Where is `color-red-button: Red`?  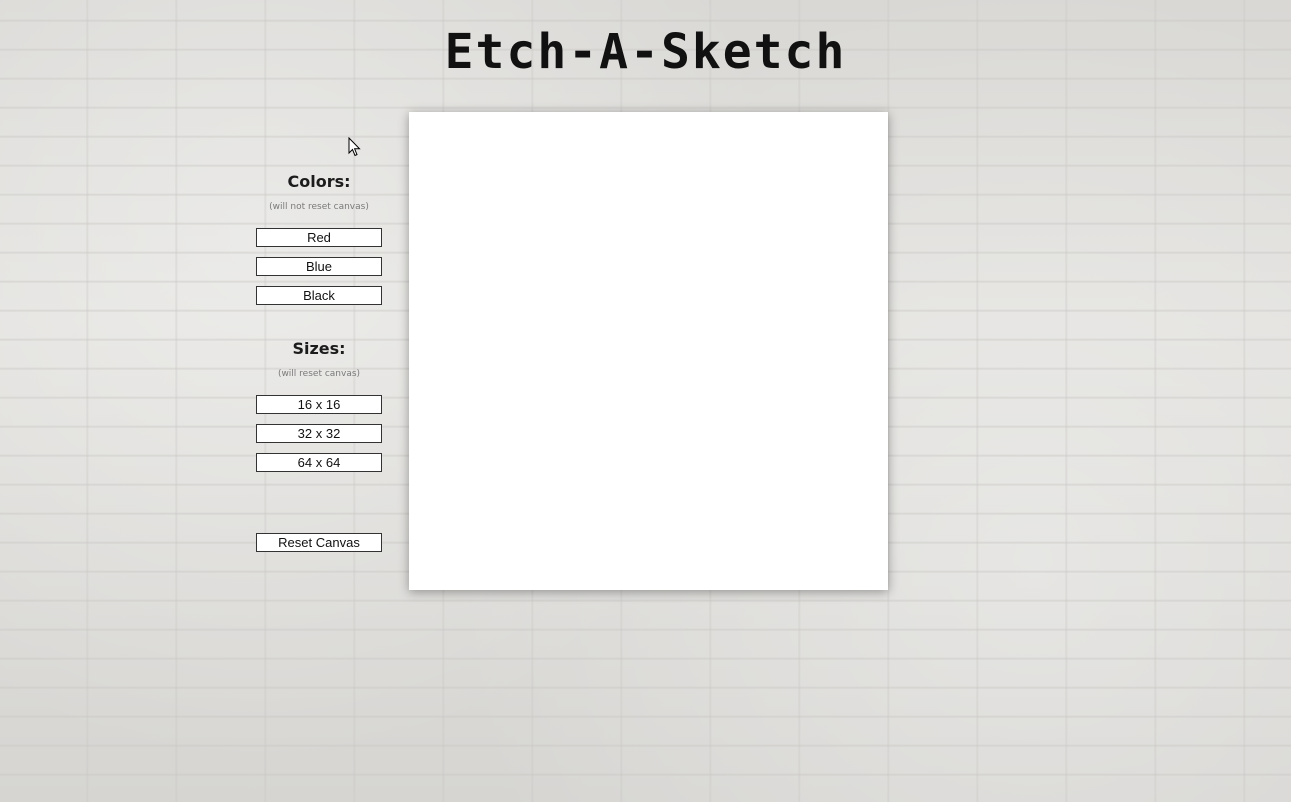
color-red-button: Red is located at coordinates (319, 237).